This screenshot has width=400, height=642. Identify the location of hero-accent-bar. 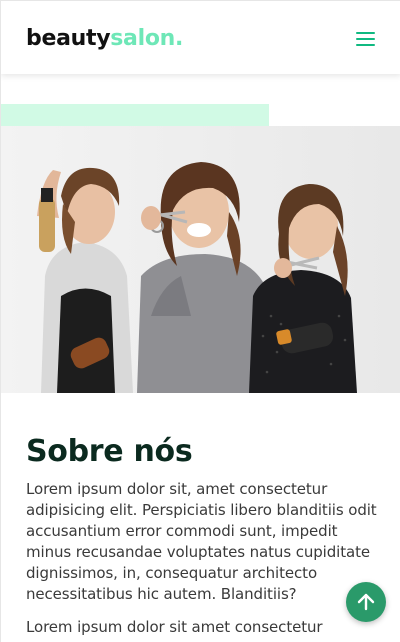
(135, 115).